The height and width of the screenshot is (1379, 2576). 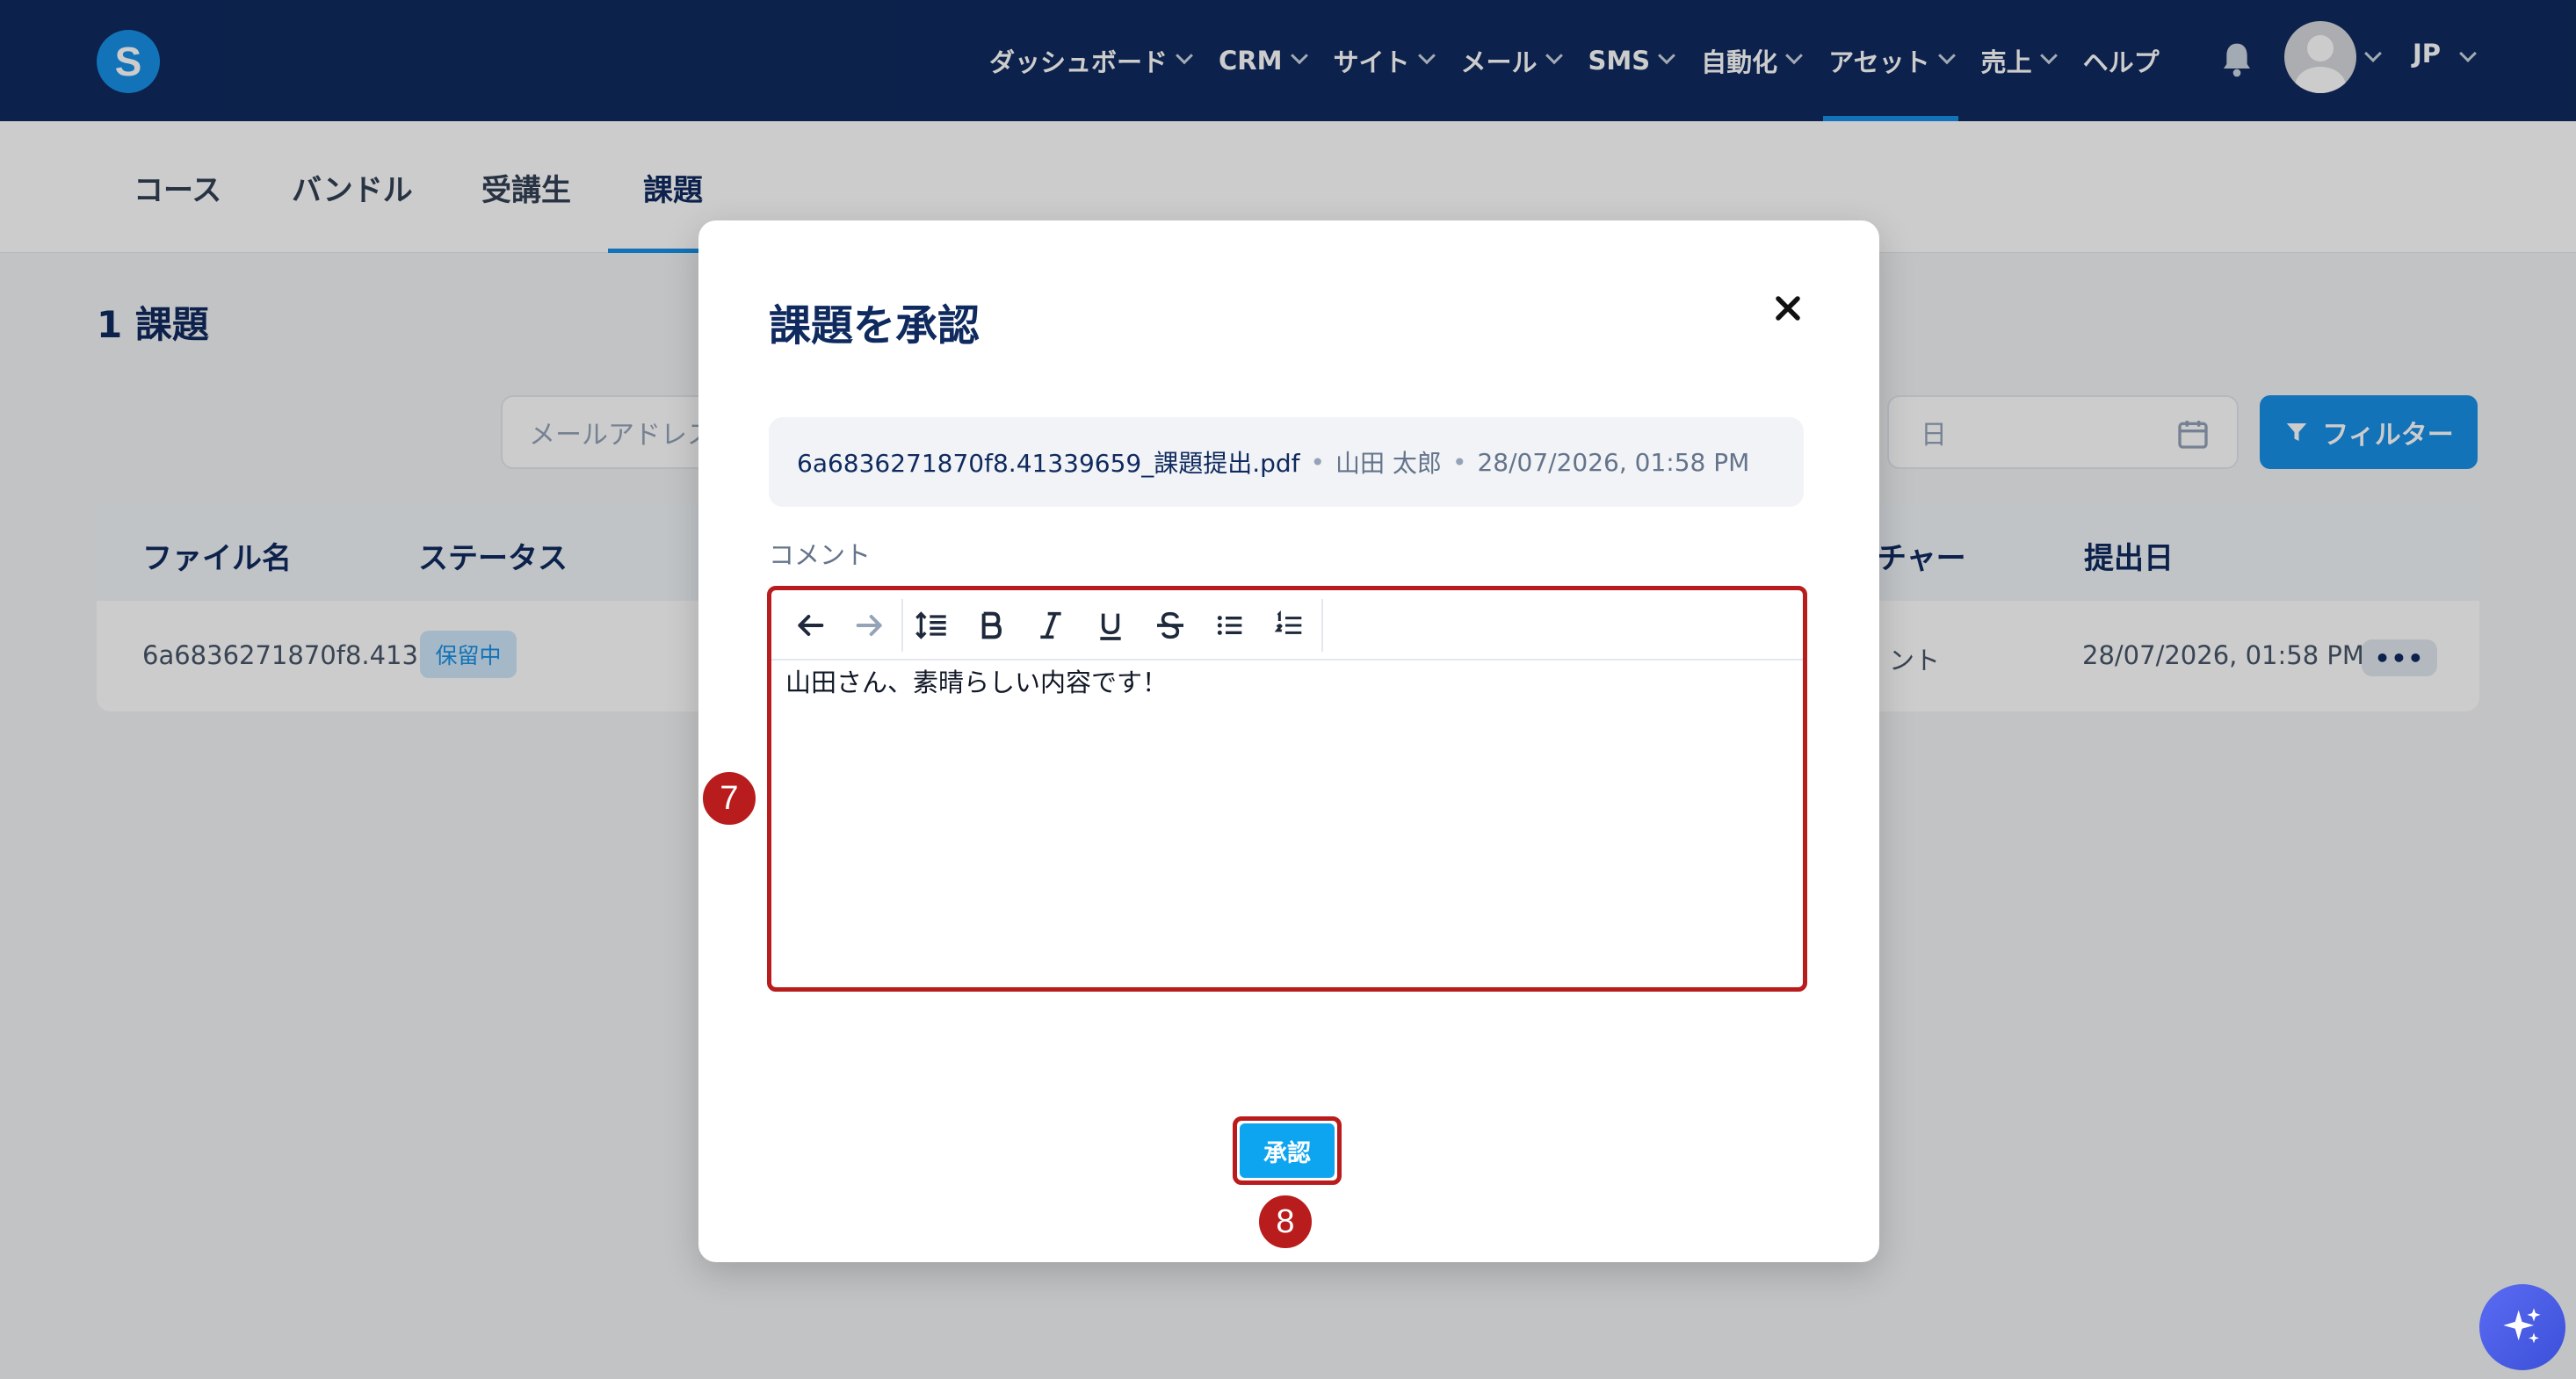 What do you see at coordinates (729, 798) in the screenshot?
I see `step-marker-7: 7` at bounding box center [729, 798].